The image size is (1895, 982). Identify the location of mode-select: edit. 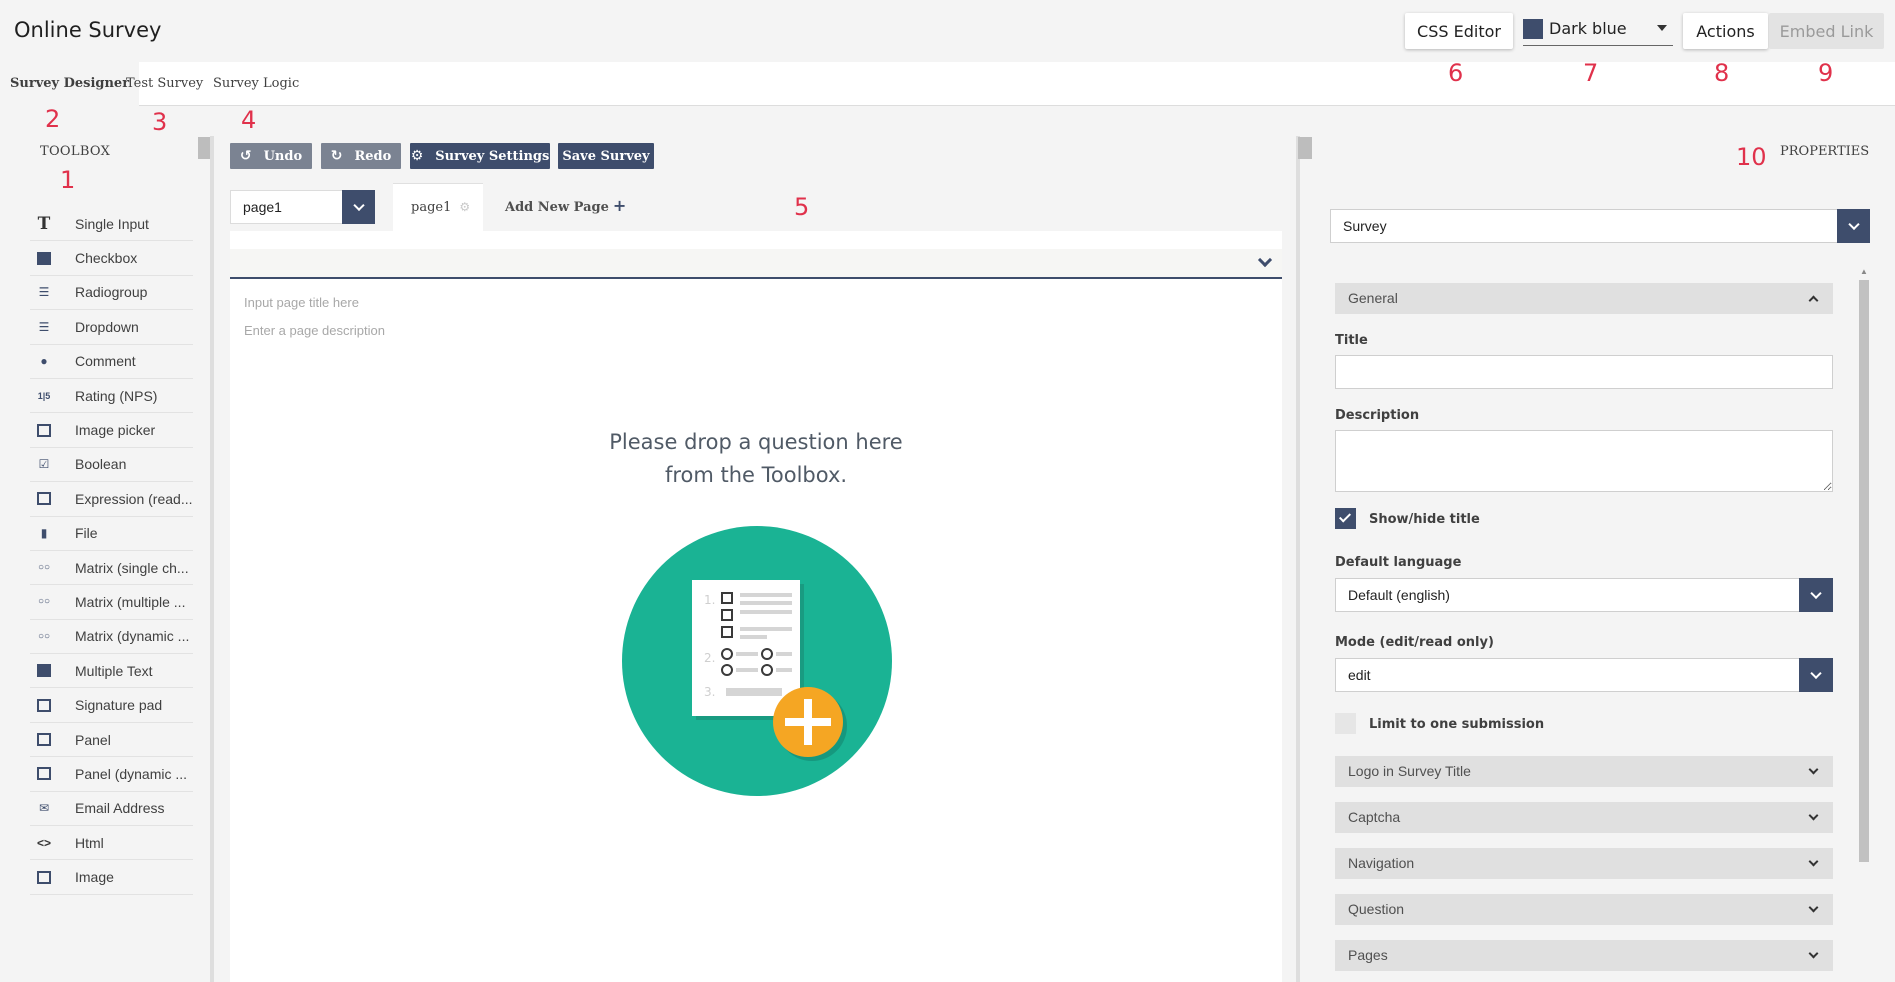
(1584, 675).